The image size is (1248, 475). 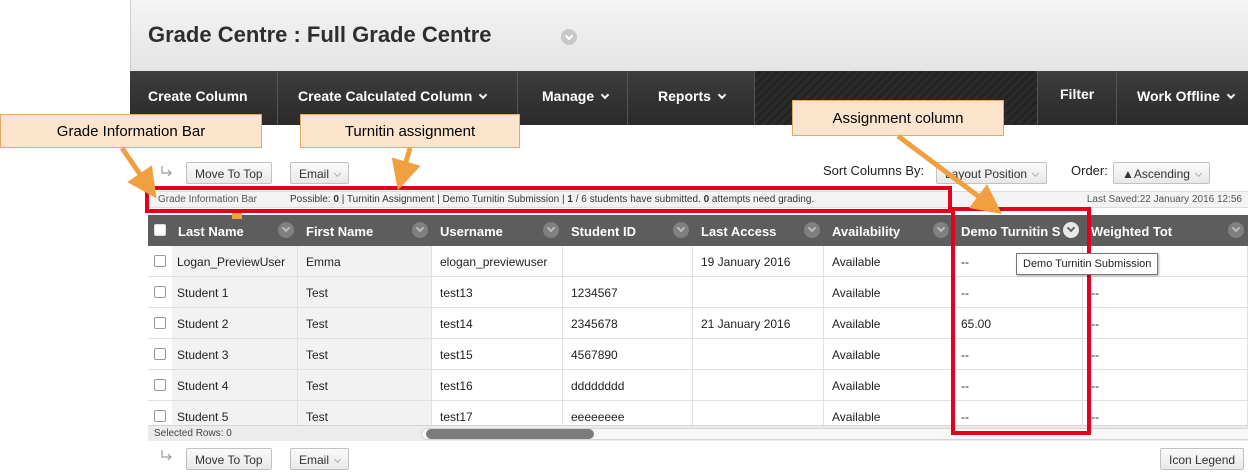 I want to click on assignment-column-arrow, so click(x=949, y=174).